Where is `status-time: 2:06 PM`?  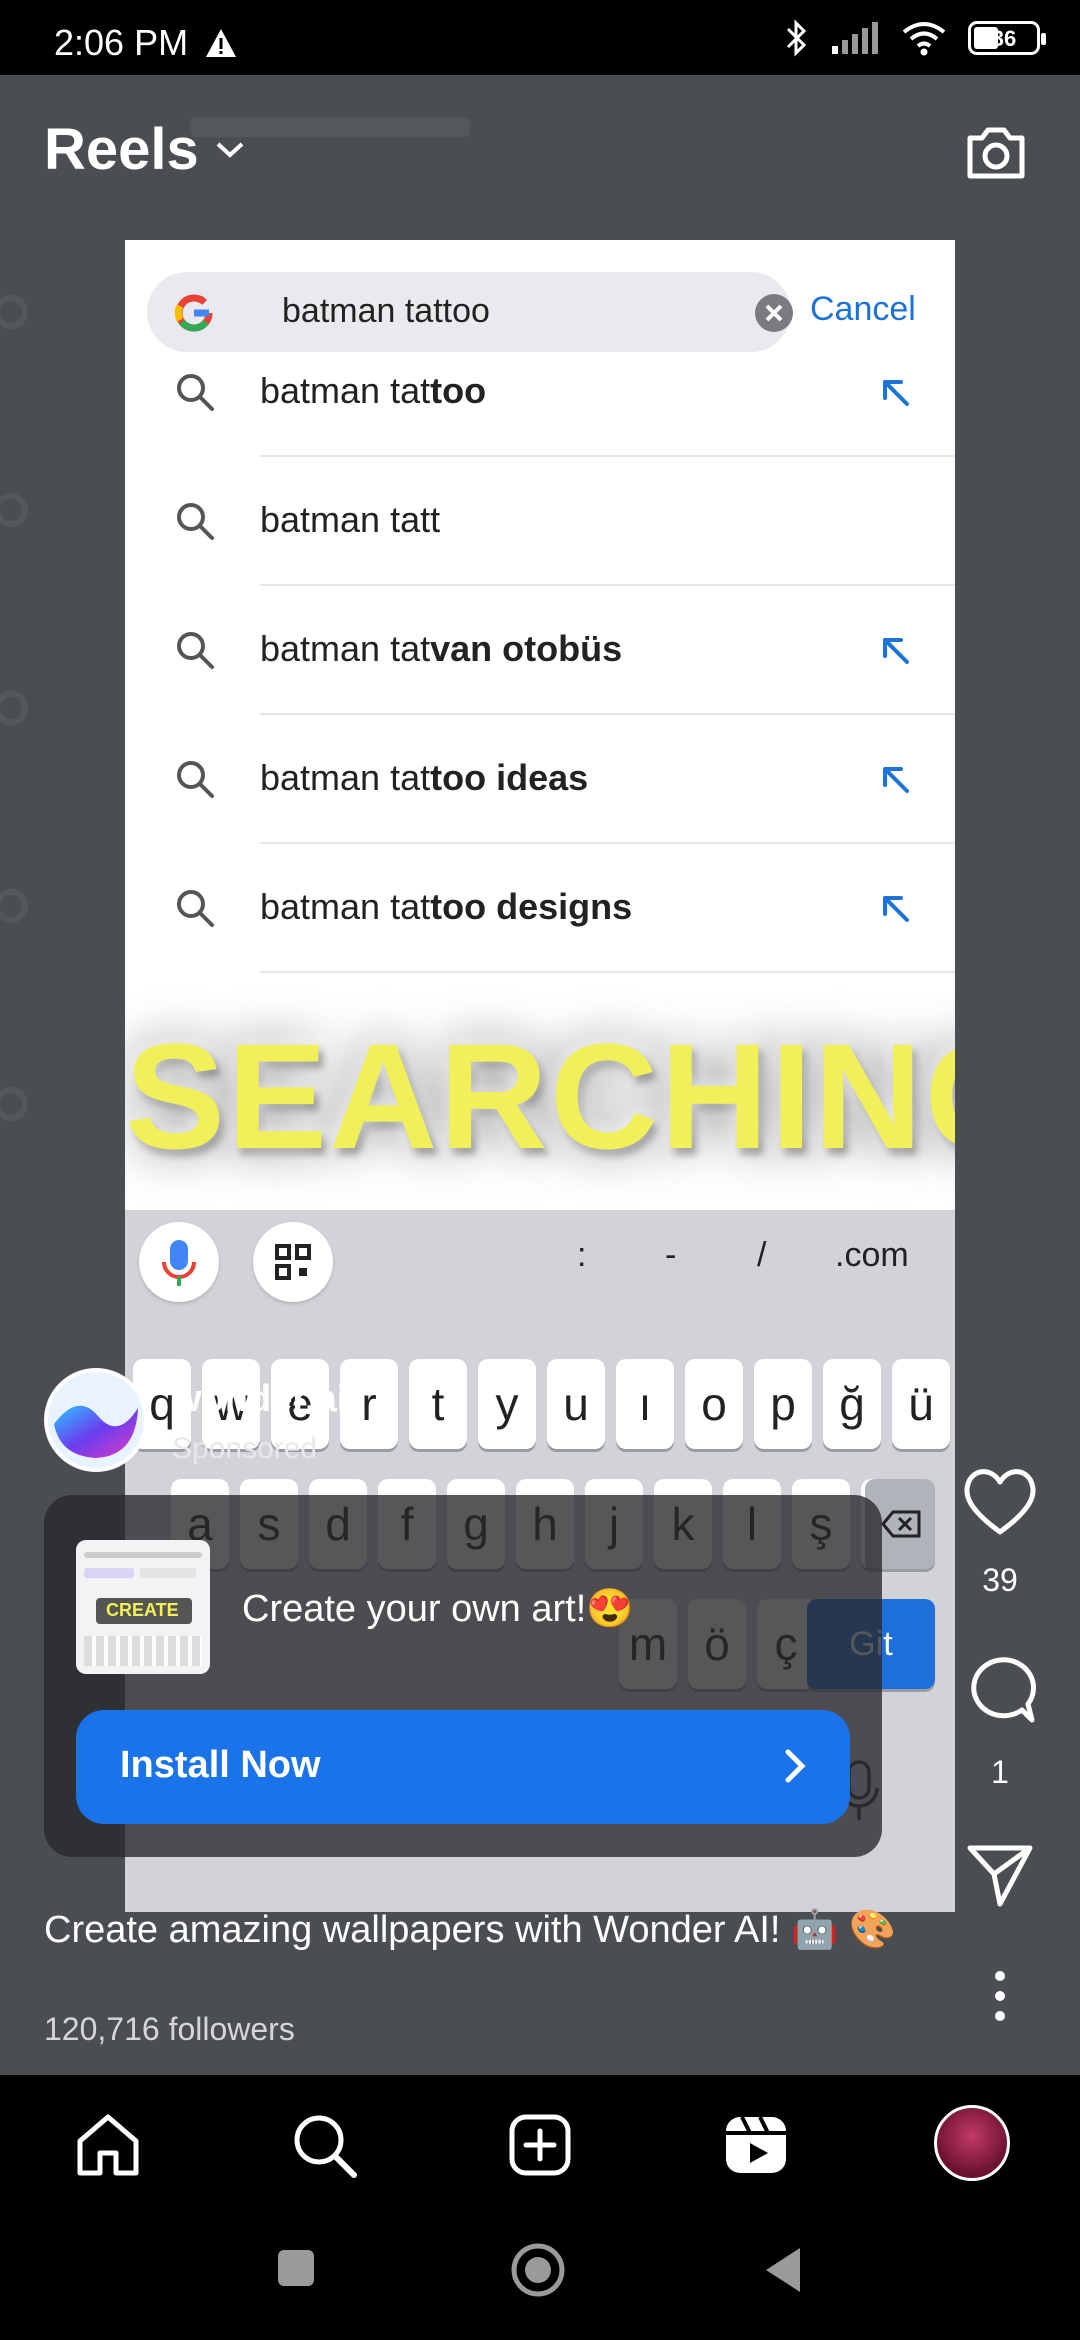 status-time: 2:06 PM is located at coordinates (146, 45).